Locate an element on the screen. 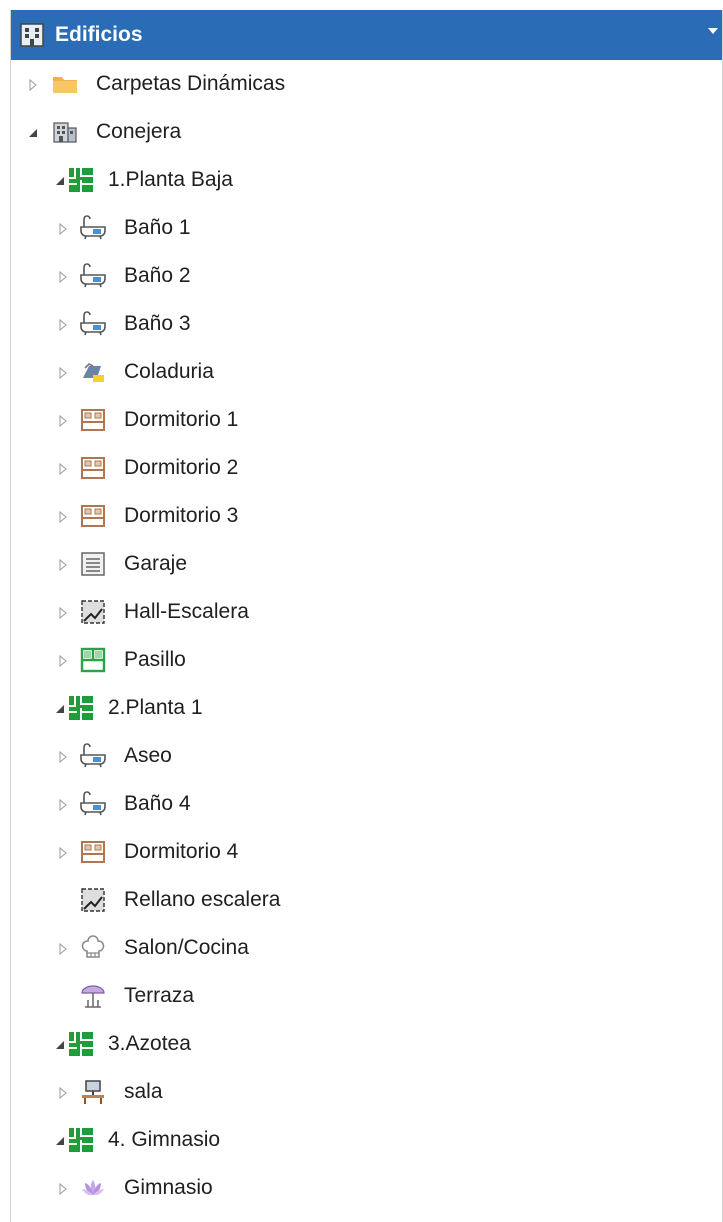 This screenshot has width=723, height=1222. tree-node-label: Conejera is located at coordinates (139, 131).